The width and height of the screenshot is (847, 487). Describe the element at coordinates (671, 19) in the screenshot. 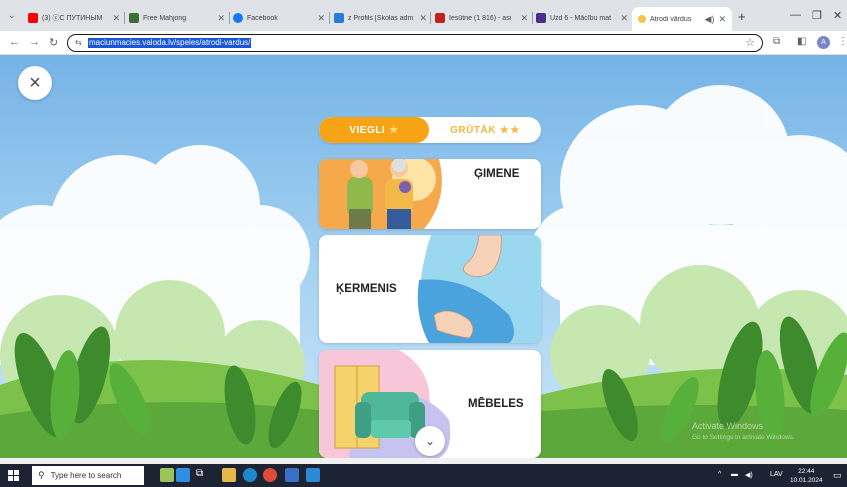

I see `tab-title: Atrodi vārdus` at that location.